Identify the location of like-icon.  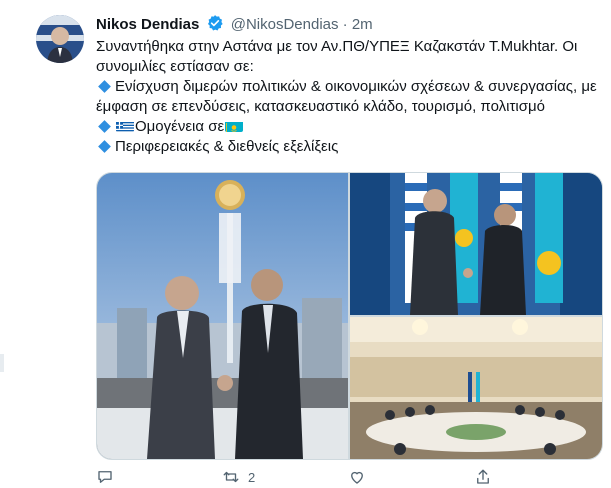
(357, 477).